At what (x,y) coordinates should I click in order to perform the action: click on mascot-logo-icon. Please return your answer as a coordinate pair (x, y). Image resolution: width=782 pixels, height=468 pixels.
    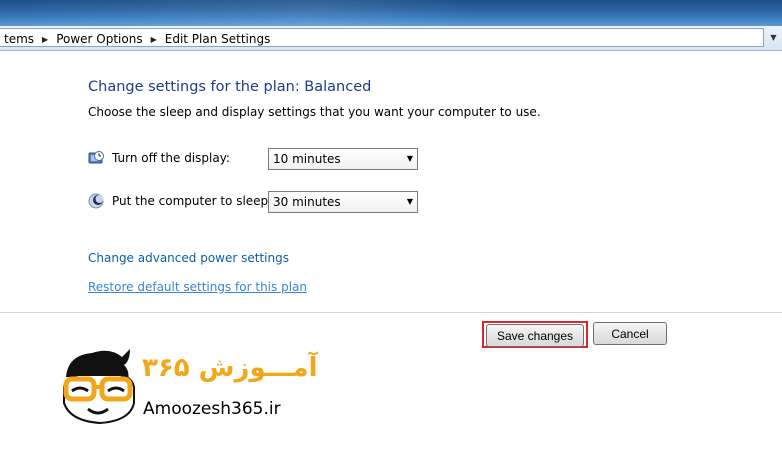
    Looking at the image, I should click on (99, 387).